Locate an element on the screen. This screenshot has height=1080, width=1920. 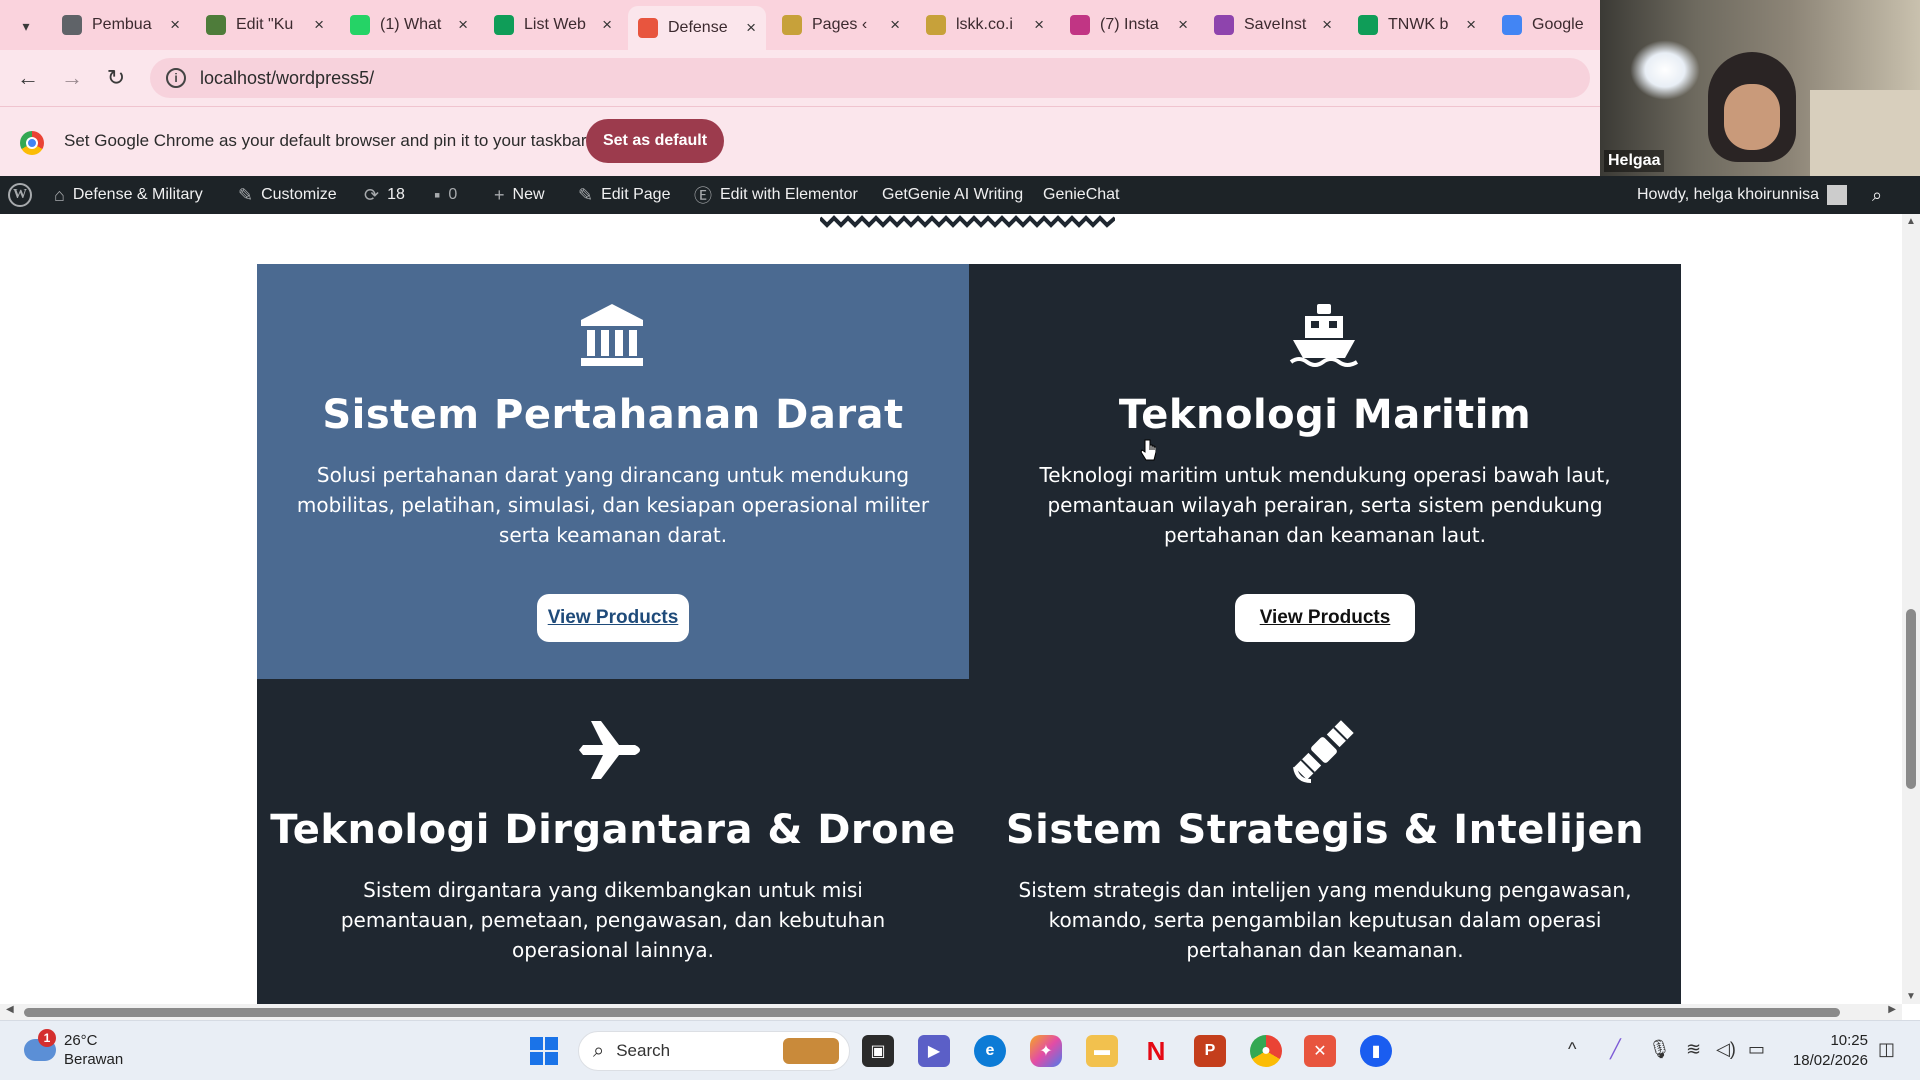
wp-new: + New is located at coordinates (519, 195).